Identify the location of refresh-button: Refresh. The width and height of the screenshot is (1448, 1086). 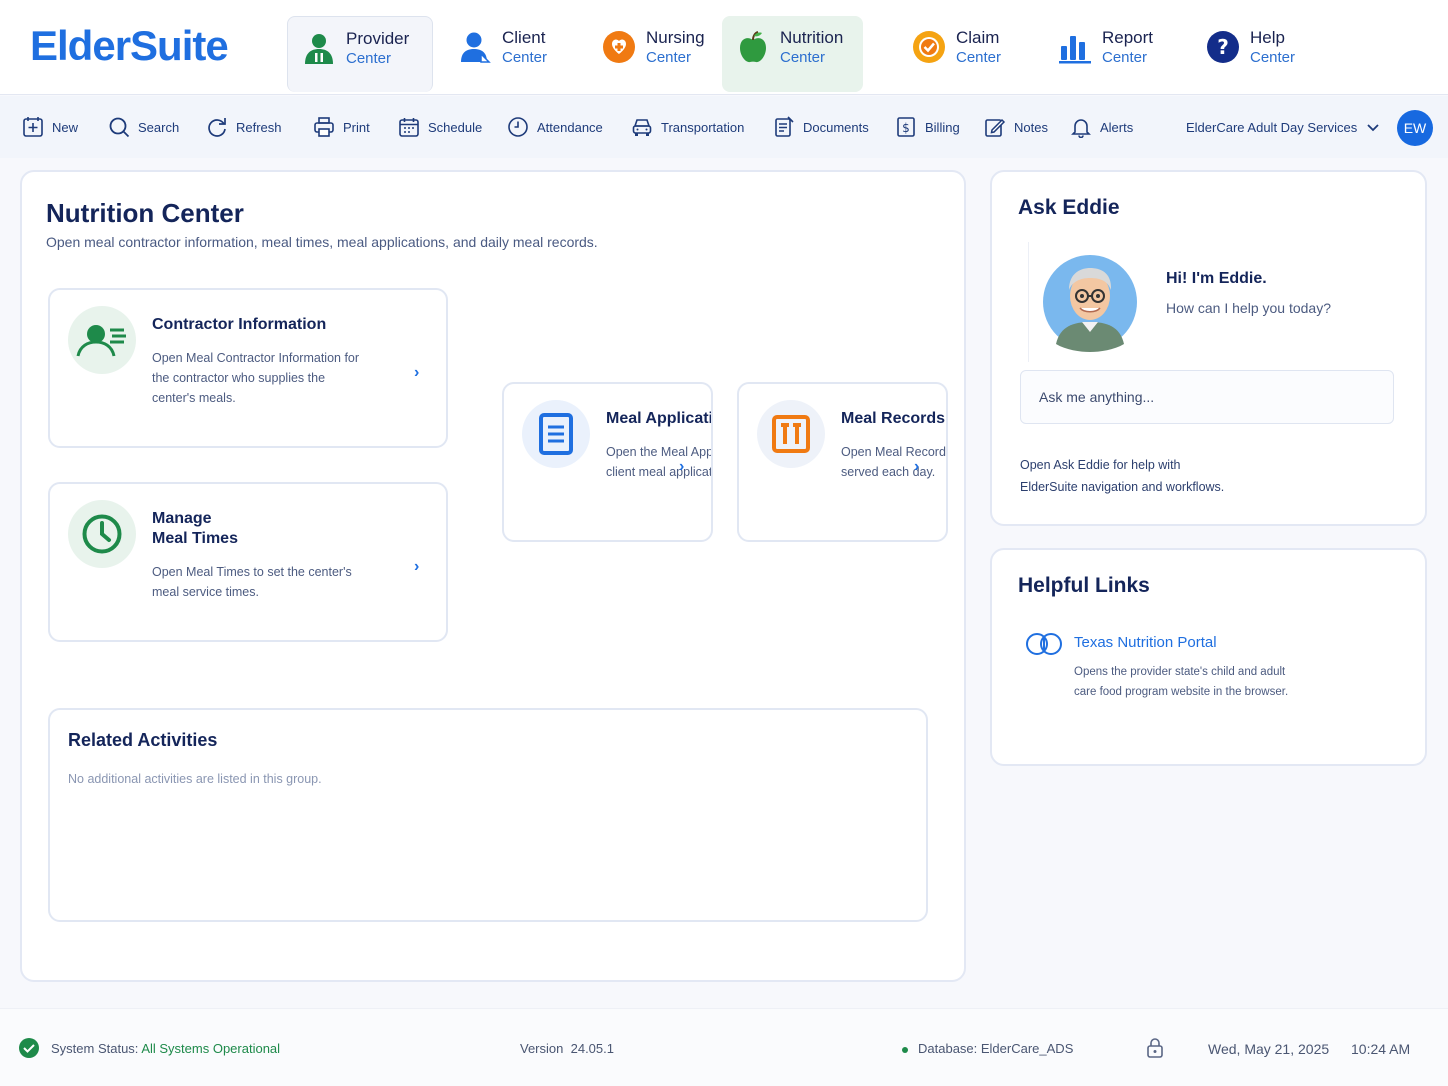
(244, 127).